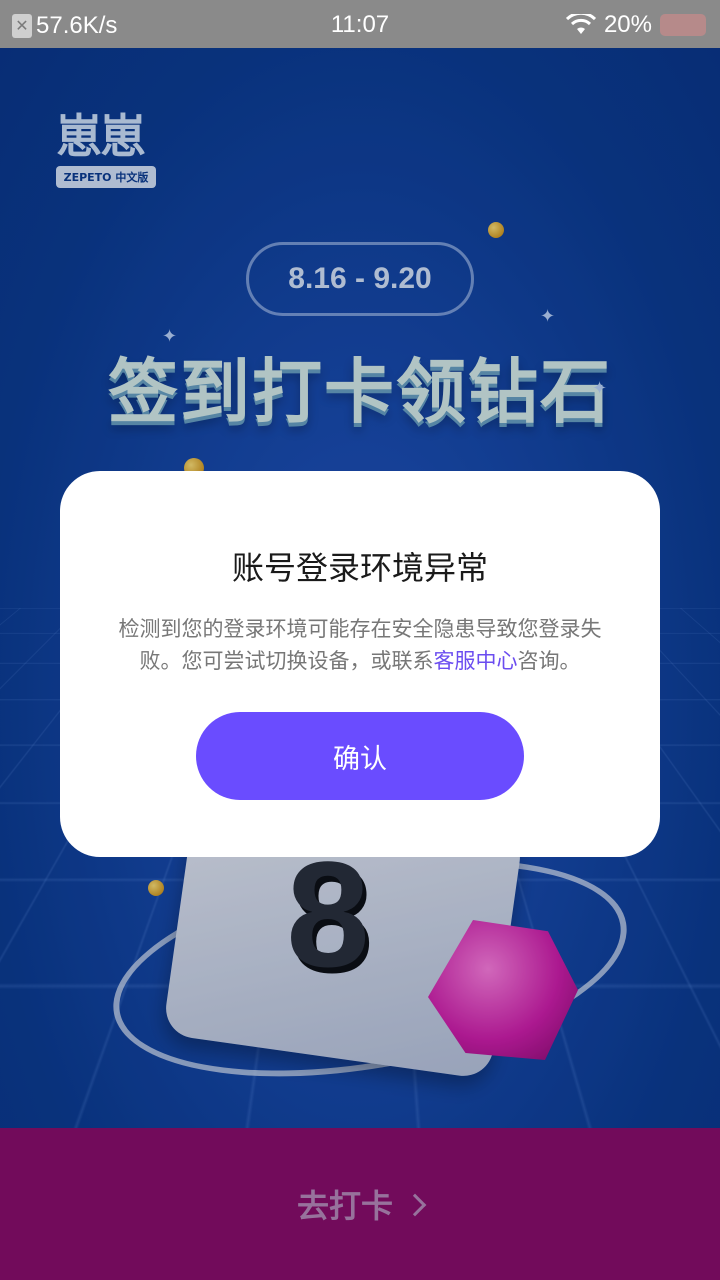 The image size is (720, 1280). Describe the element at coordinates (581, 25) in the screenshot. I see `wifi-icon` at that location.